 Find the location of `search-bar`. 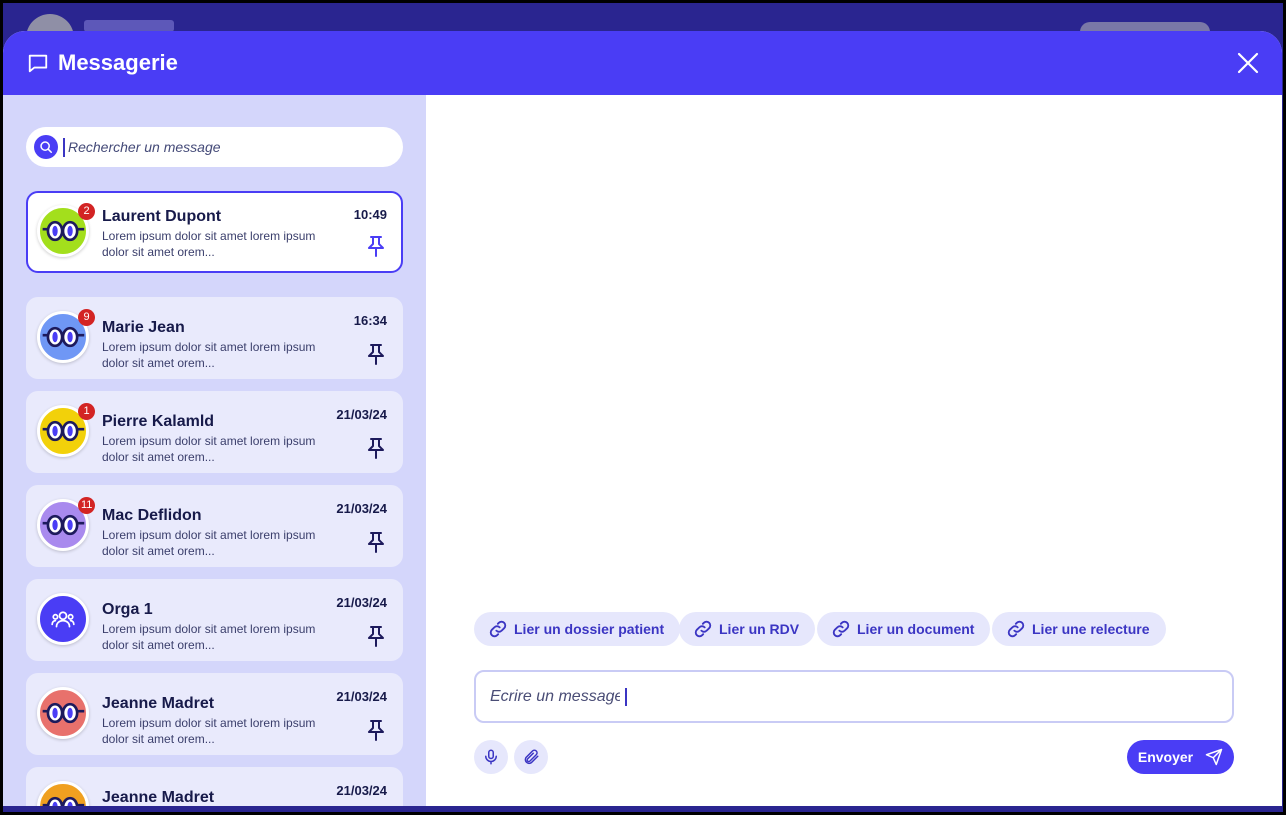

search-bar is located at coordinates (214, 147).